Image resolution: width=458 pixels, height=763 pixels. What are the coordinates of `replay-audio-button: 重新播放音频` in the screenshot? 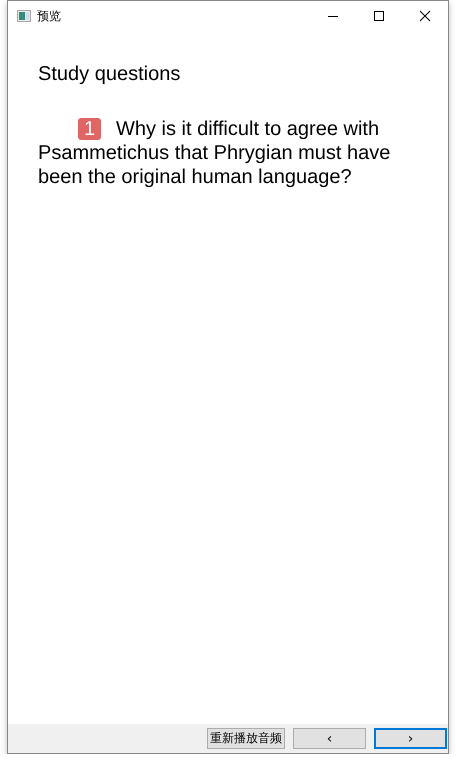 It's located at (246, 738).